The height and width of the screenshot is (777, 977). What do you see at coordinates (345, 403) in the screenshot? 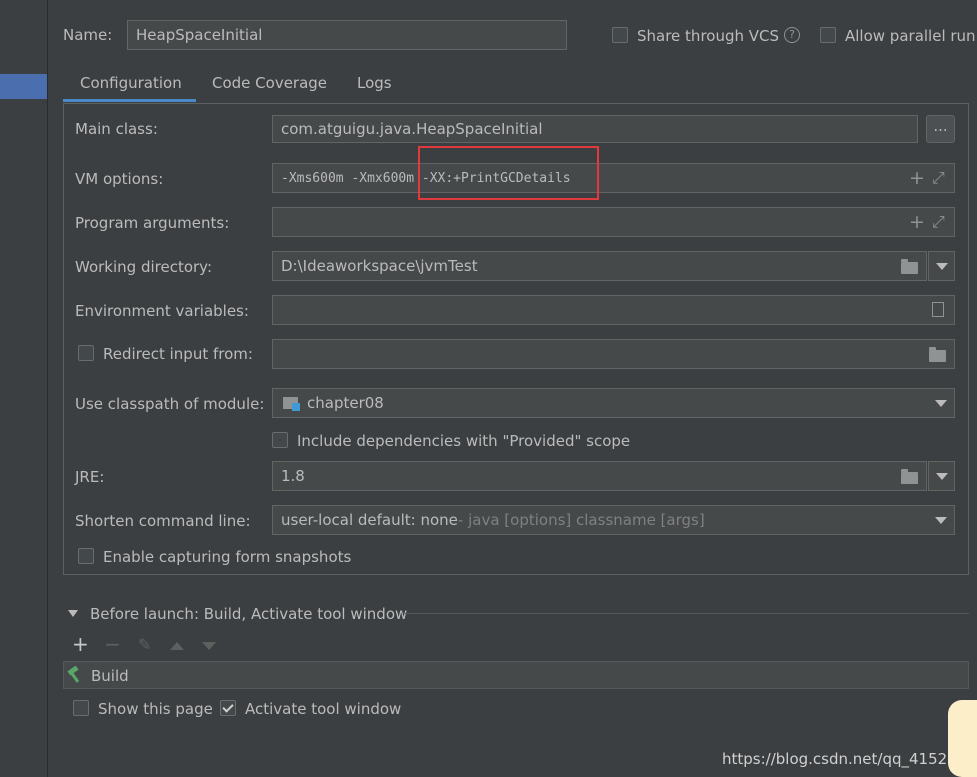
I see `classpath-value: chapter08` at bounding box center [345, 403].